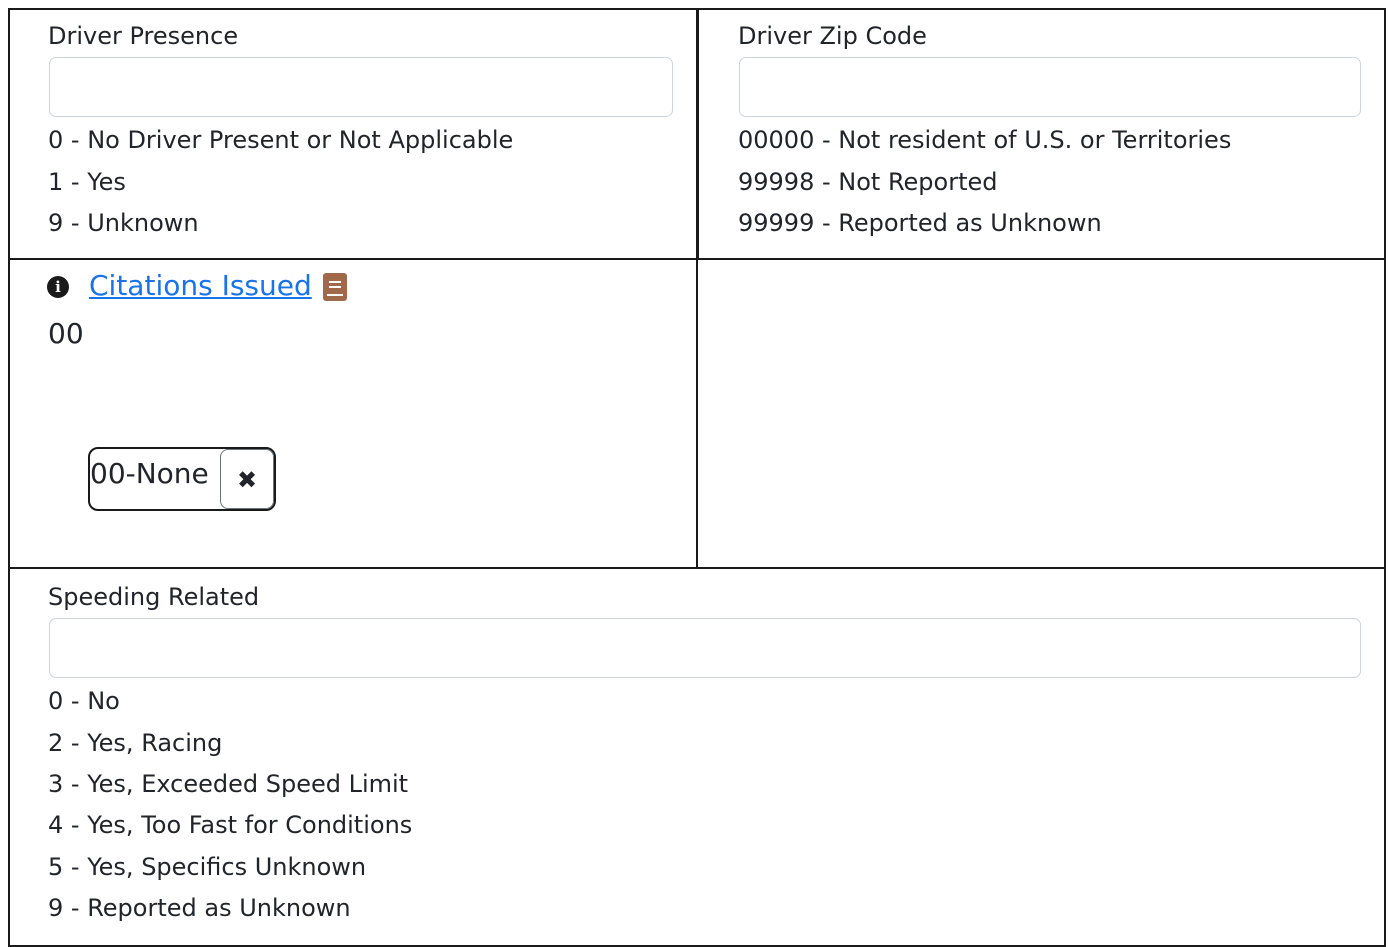 The image size is (1388, 947). I want to click on driver-presence-option: 0 - No Driver Present or Not Applicable, so click(281, 140).